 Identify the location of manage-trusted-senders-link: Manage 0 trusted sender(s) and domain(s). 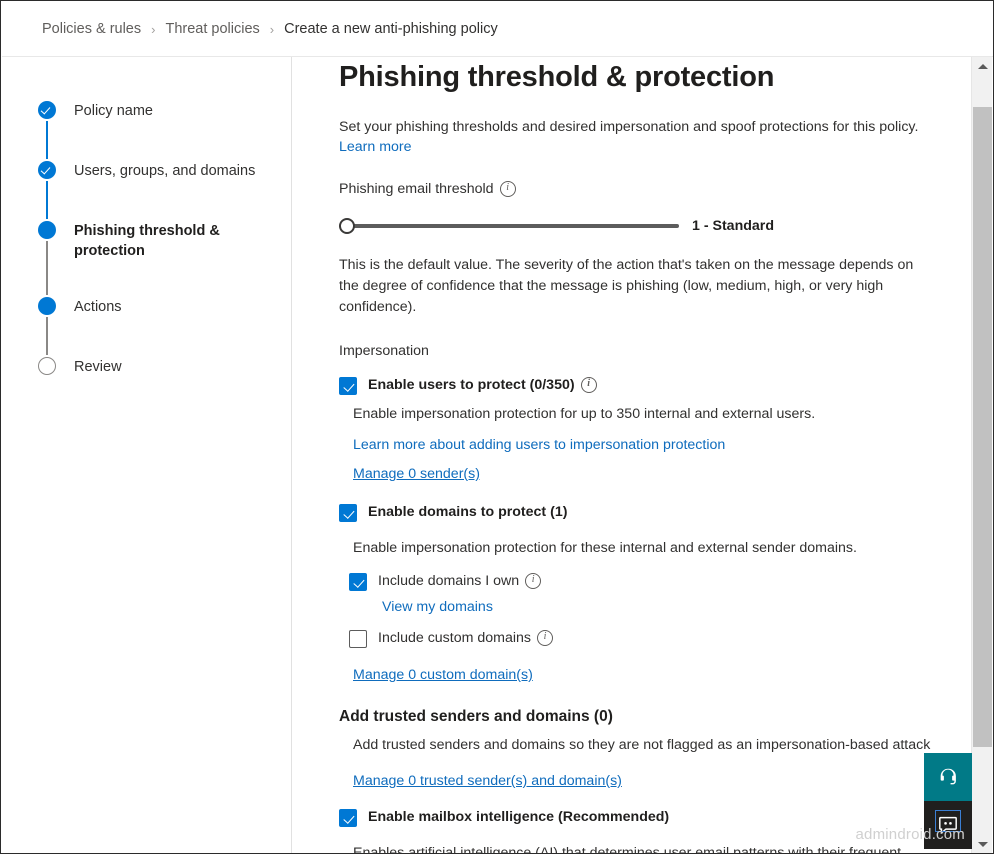
(487, 781).